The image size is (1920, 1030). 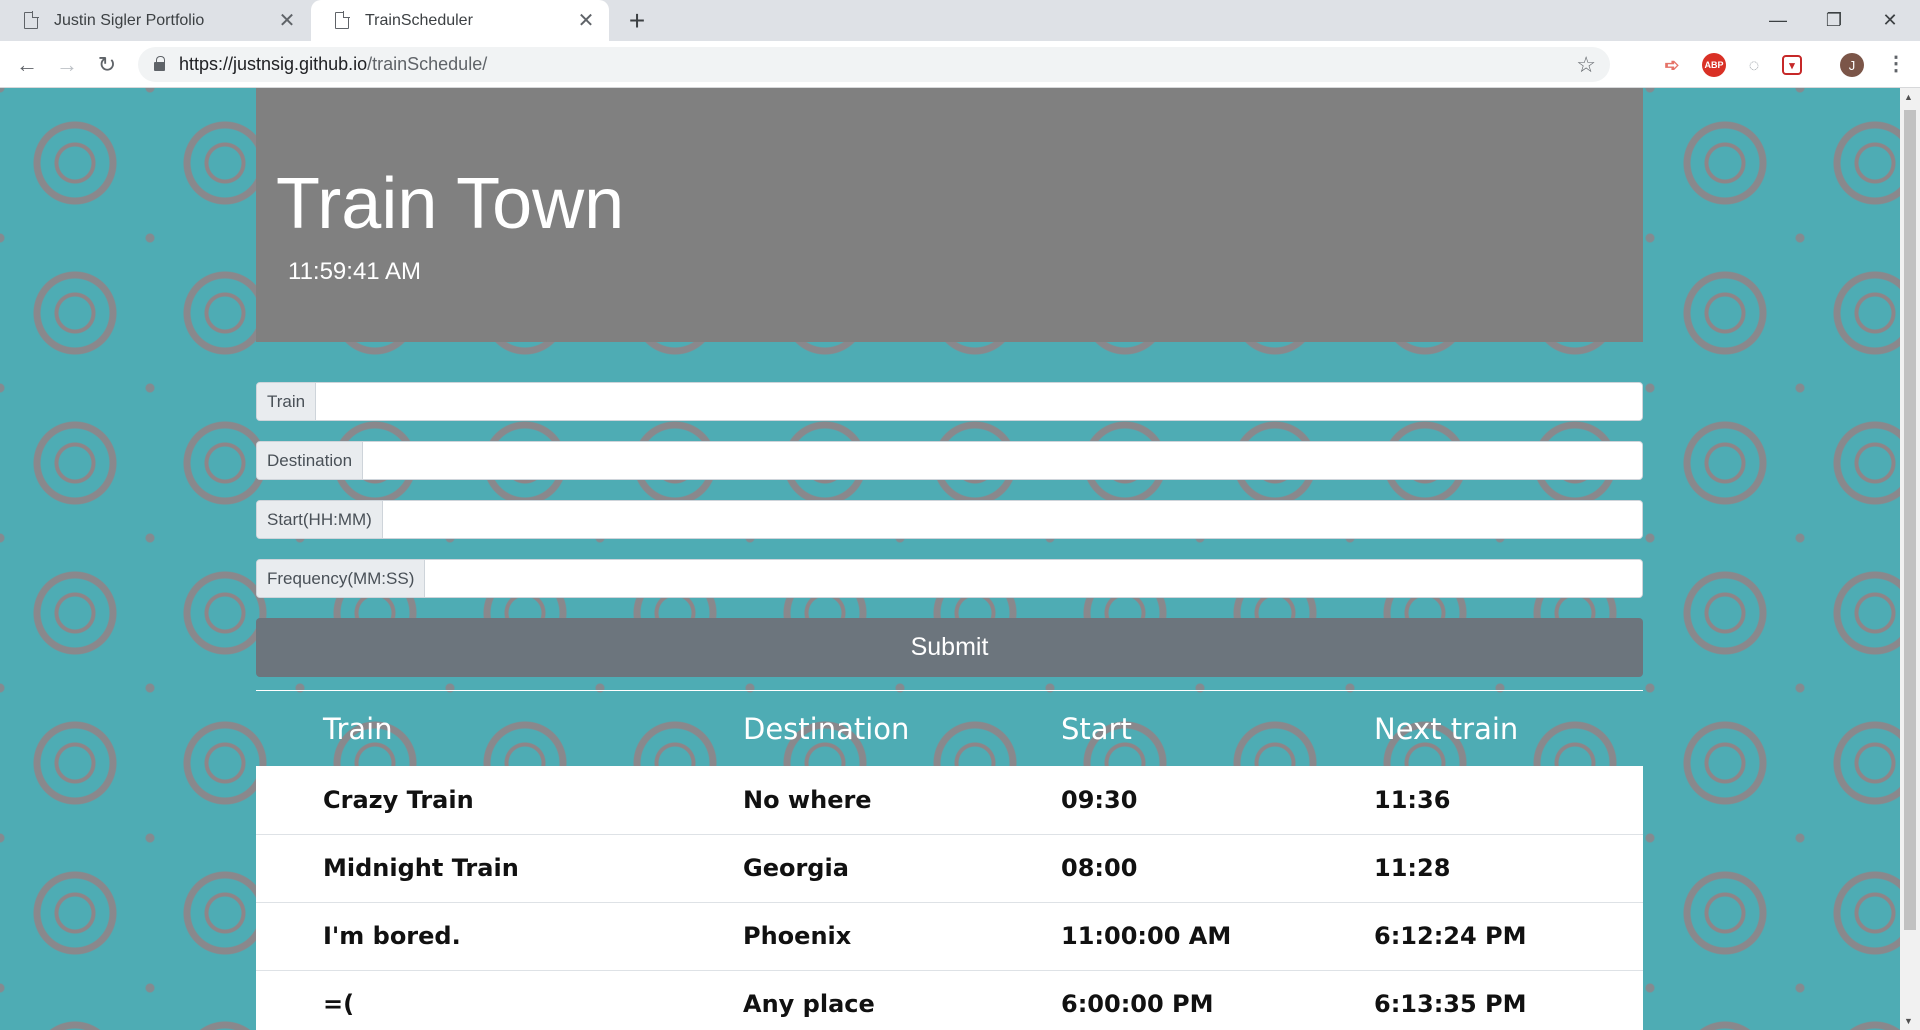 What do you see at coordinates (835, 936) in the screenshot?
I see `cell-destination: Phoenix` at bounding box center [835, 936].